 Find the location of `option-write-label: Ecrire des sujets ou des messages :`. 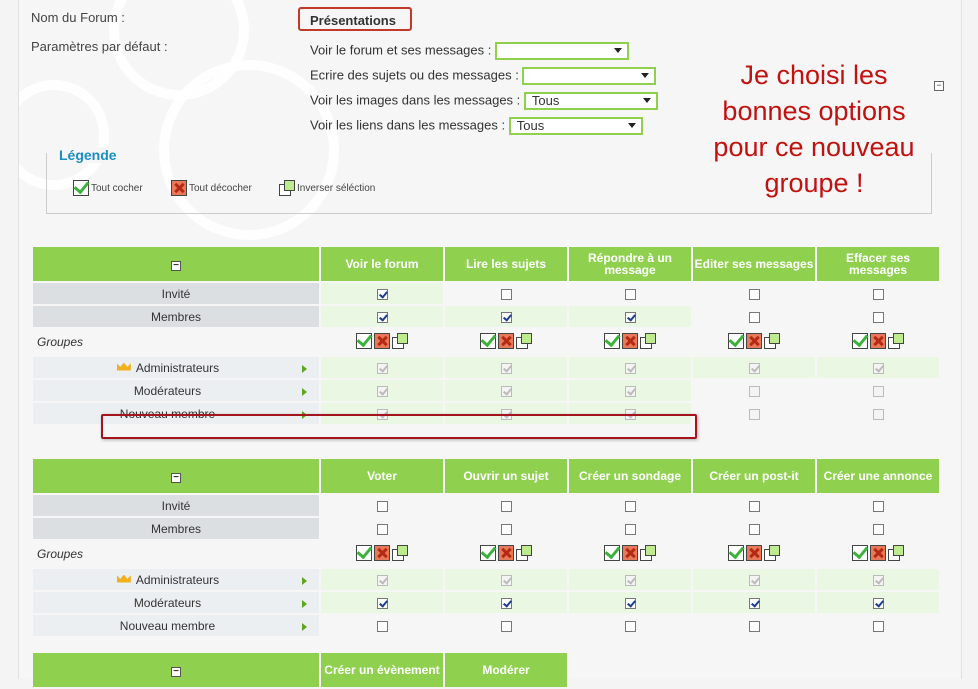

option-write-label: Ecrire des sujets ou des messages : is located at coordinates (414, 75).